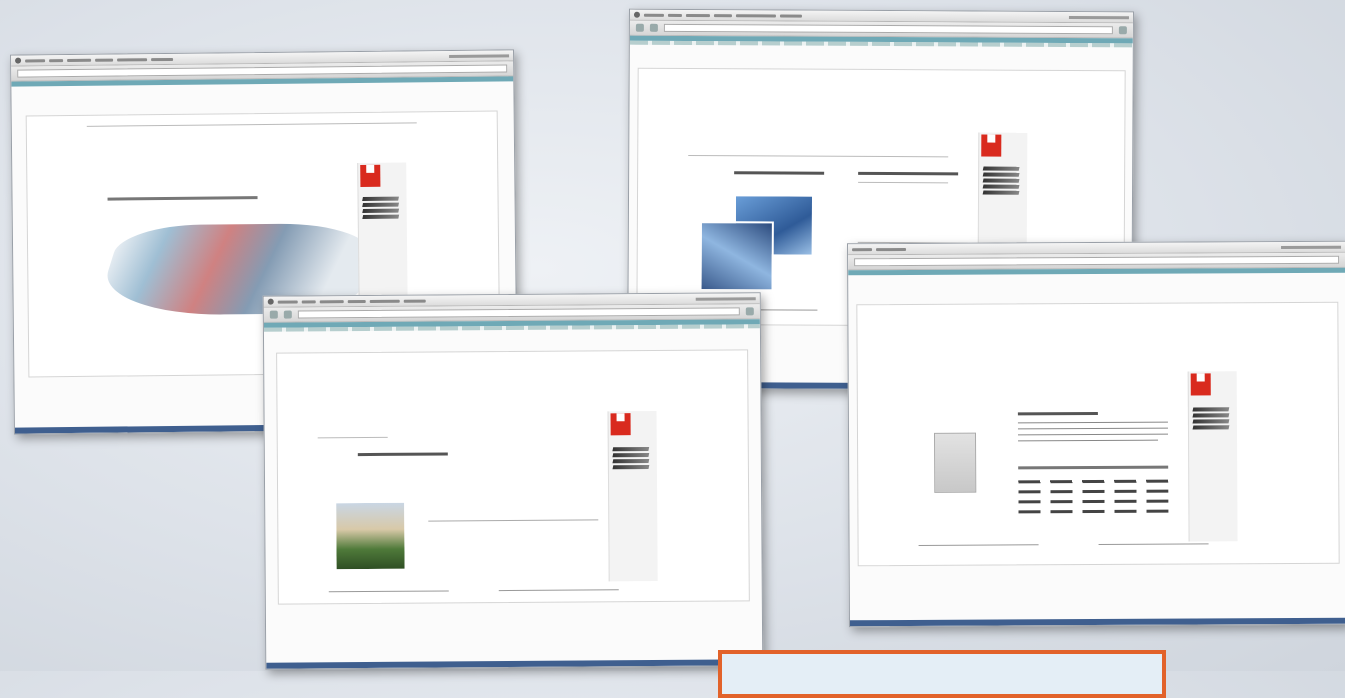 The width and height of the screenshot is (1345, 698). Describe the element at coordinates (736, 256) in the screenshot. I see `photo-installation` at that location.